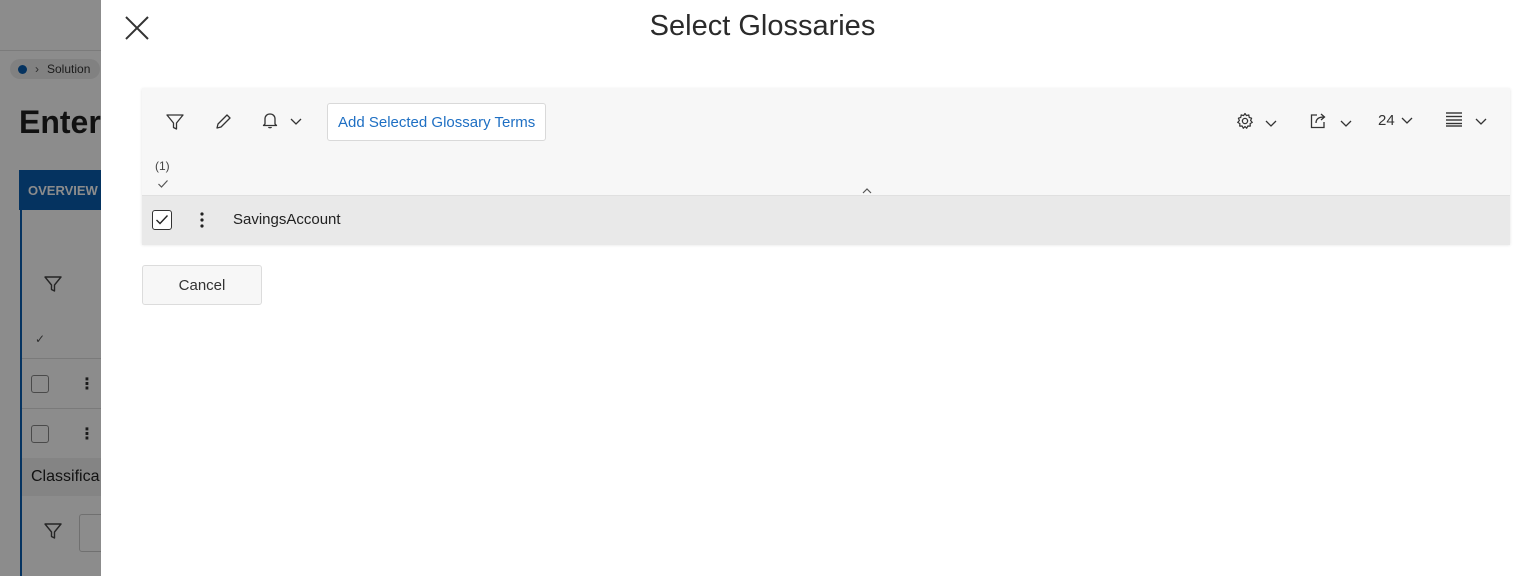 This screenshot has height=576, width=1538. What do you see at coordinates (163, 185) in the screenshot?
I see `select-all-checkmark-icon` at bounding box center [163, 185].